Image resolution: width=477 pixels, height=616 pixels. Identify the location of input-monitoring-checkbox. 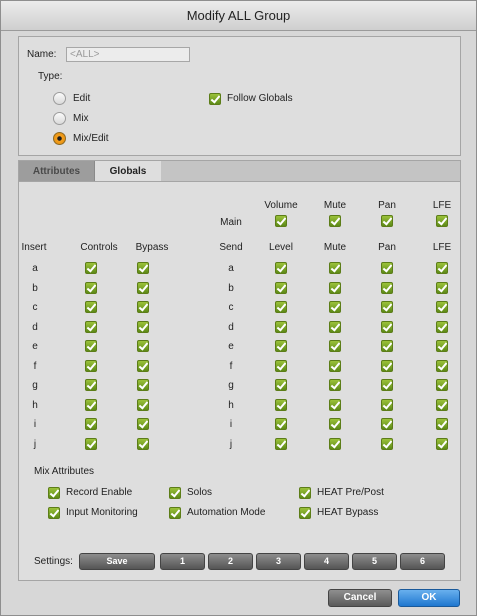
(54, 513).